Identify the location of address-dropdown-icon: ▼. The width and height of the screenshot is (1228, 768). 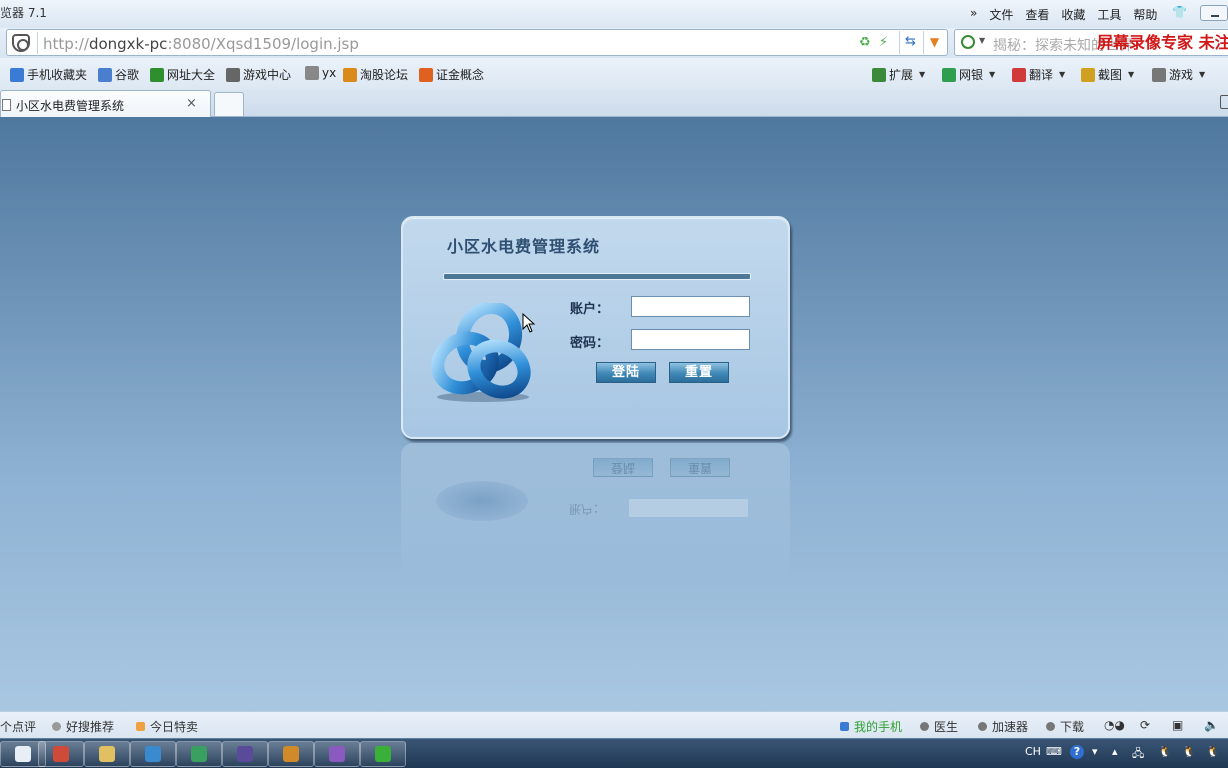
(934, 42).